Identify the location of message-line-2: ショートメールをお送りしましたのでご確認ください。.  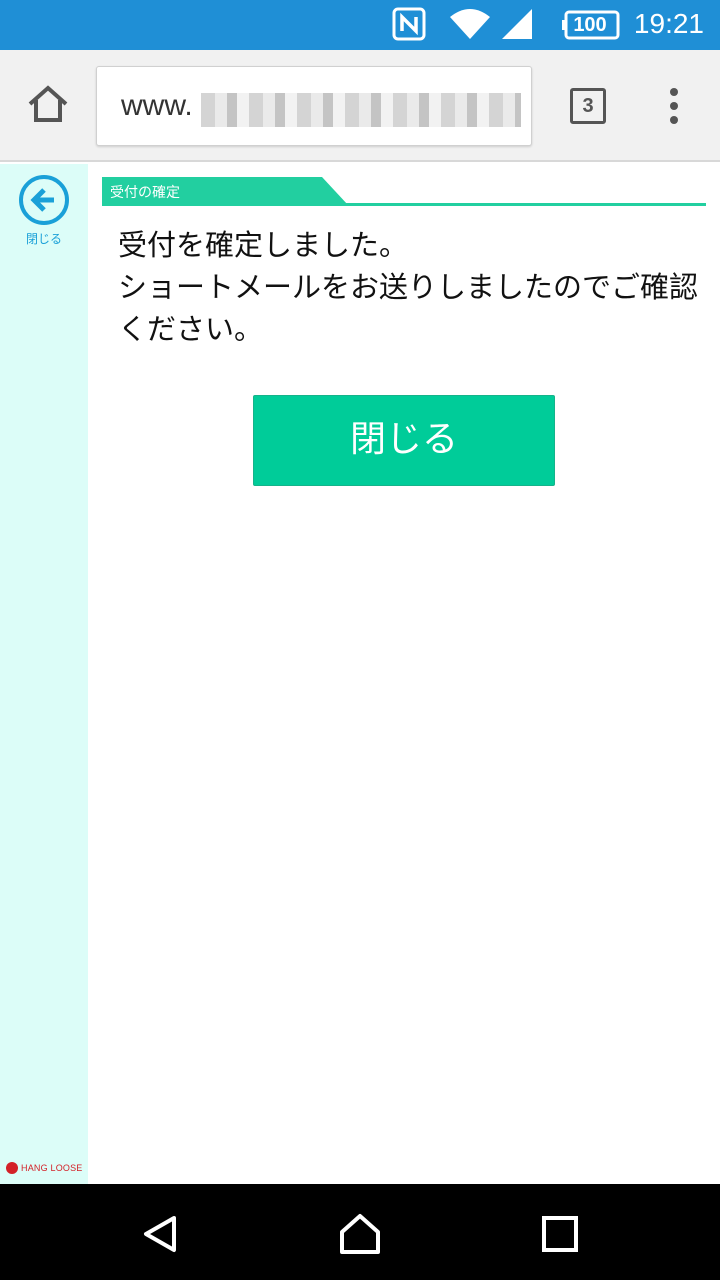
(408, 308).